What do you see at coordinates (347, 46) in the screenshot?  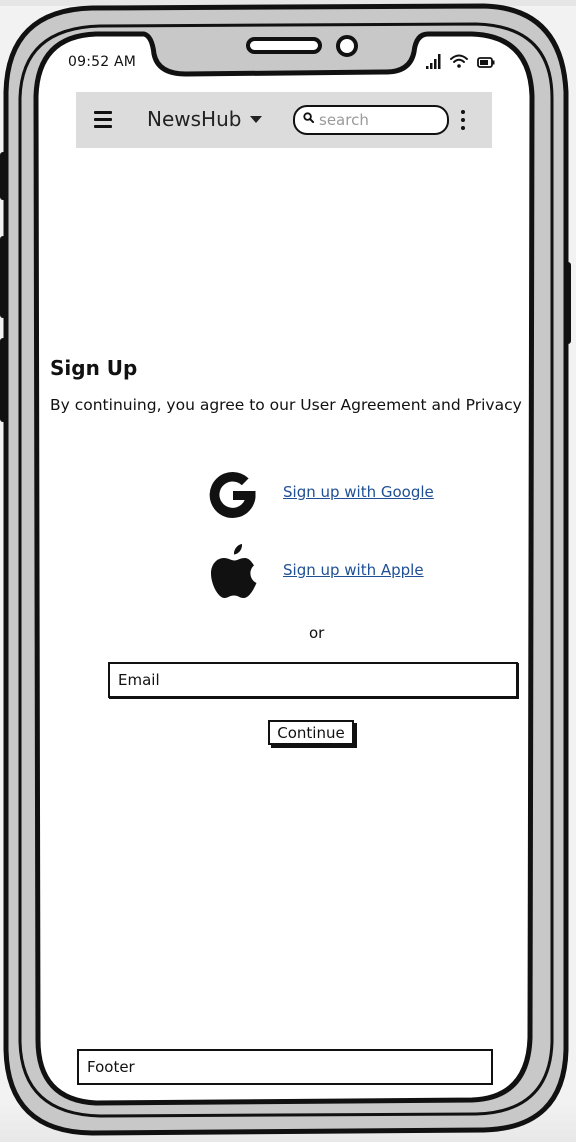 I see `front-camera` at bounding box center [347, 46].